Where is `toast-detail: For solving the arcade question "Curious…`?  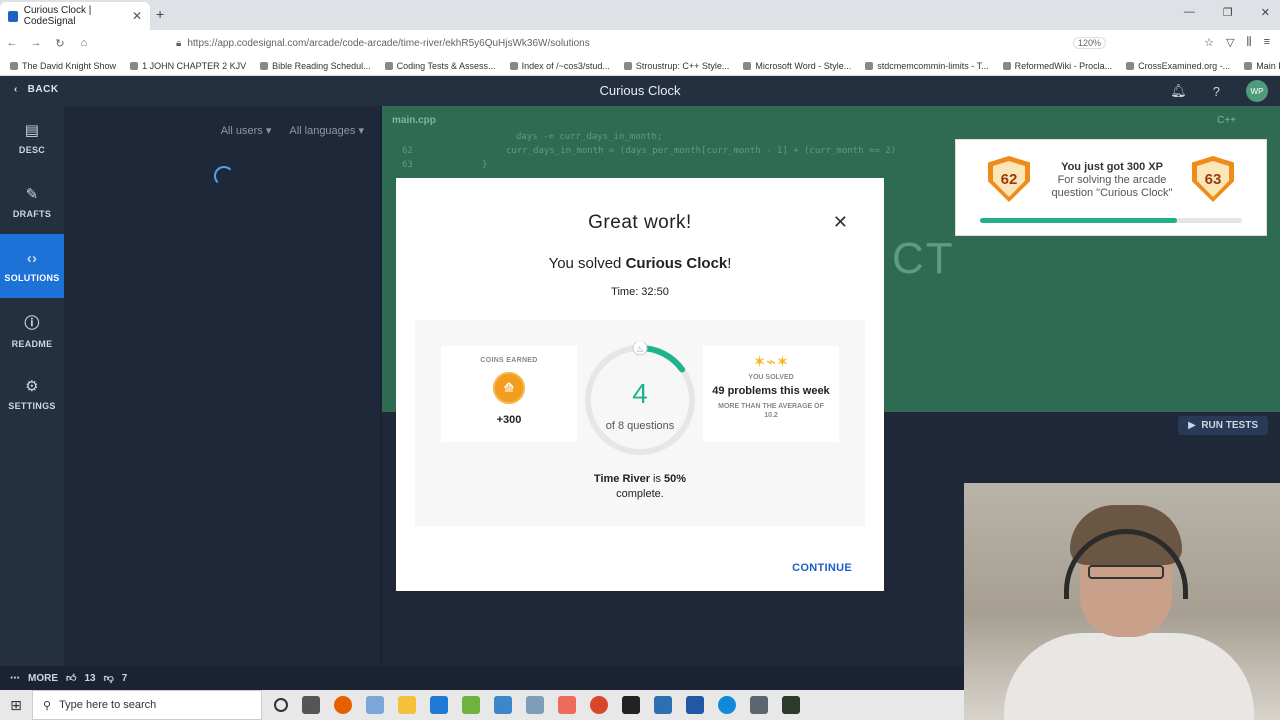
toast-detail: For solving the arcade question "Curious… is located at coordinates (1112, 186).